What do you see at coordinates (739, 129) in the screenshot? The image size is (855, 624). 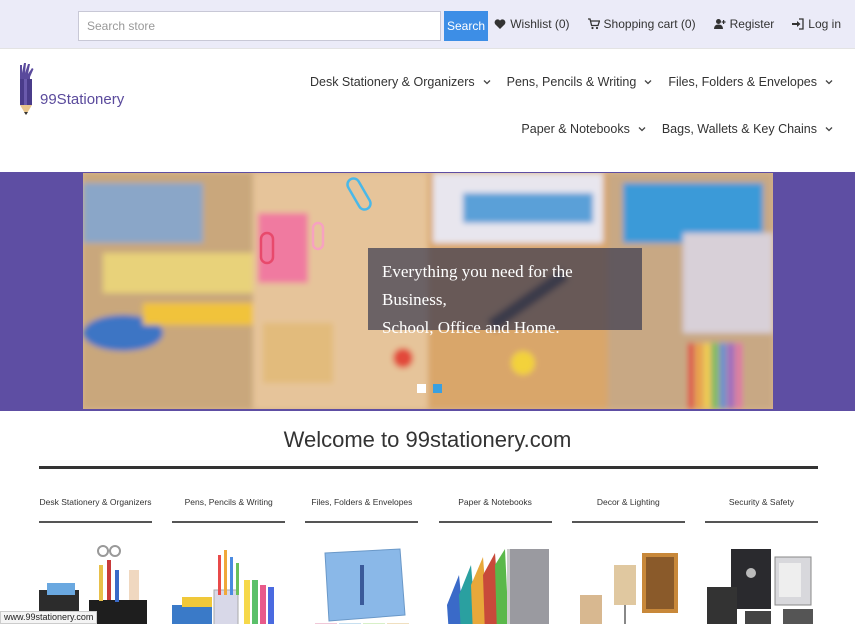 I see `nav-label: Bags, Wallets & Key Chains` at bounding box center [739, 129].